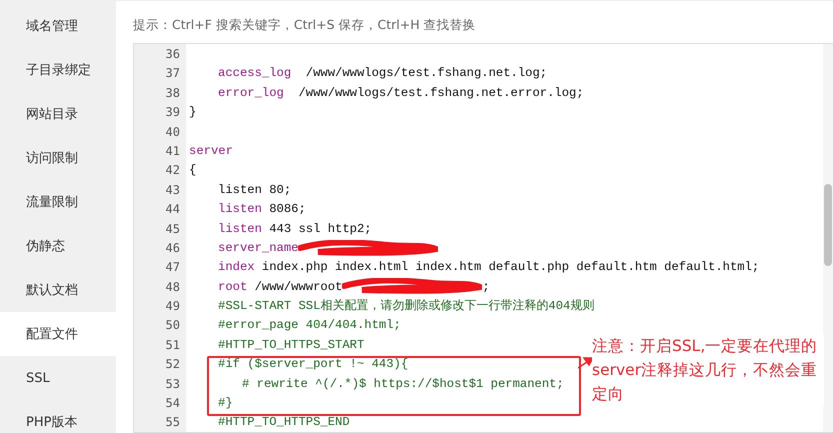 The height and width of the screenshot is (433, 833). What do you see at coordinates (172, 365) in the screenshot?
I see `line-number: 52` at bounding box center [172, 365].